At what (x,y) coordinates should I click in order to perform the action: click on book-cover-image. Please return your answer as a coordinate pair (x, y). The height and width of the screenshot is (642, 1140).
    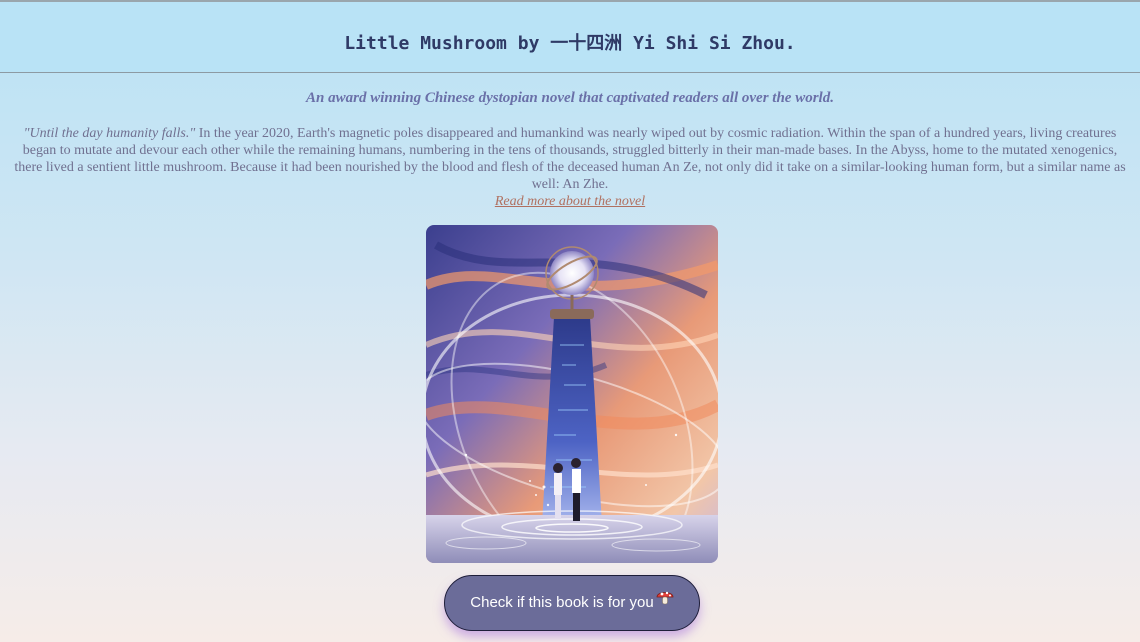
    Looking at the image, I should click on (572, 394).